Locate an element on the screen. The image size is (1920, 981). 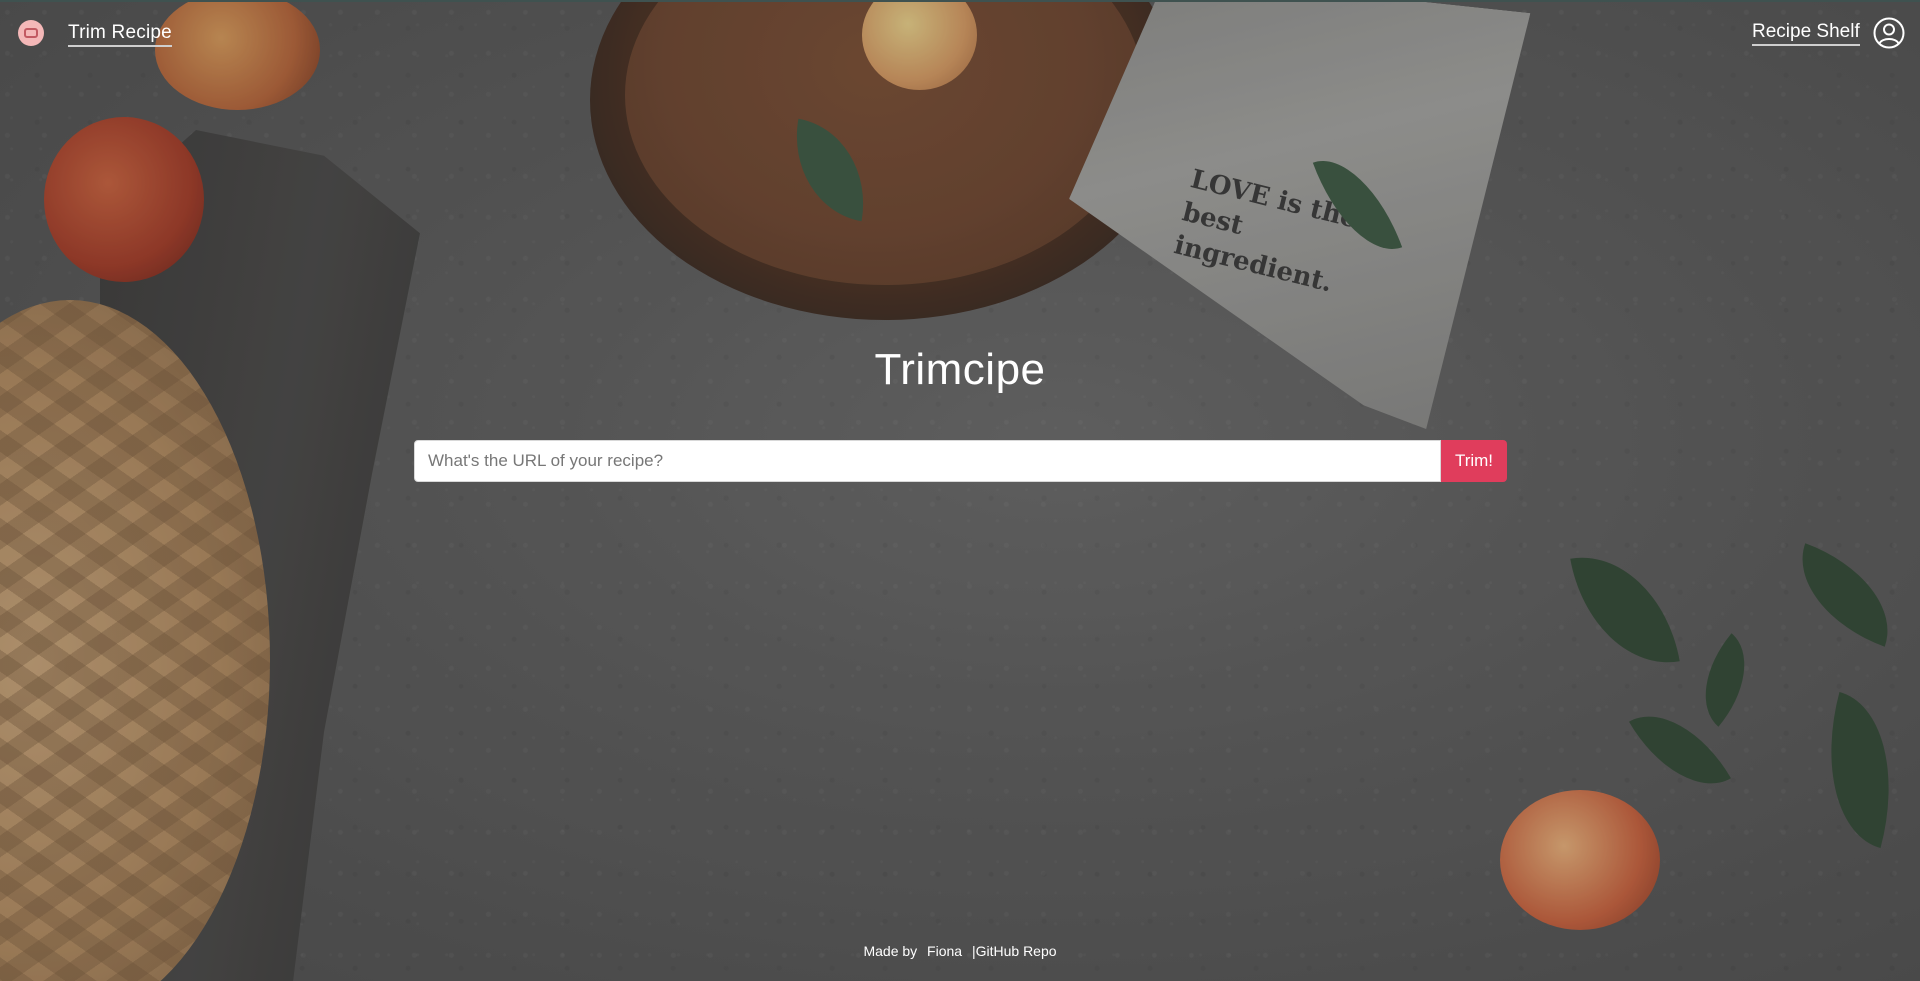
recipe-url-form: Trim! is located at coordinates (960, 461).